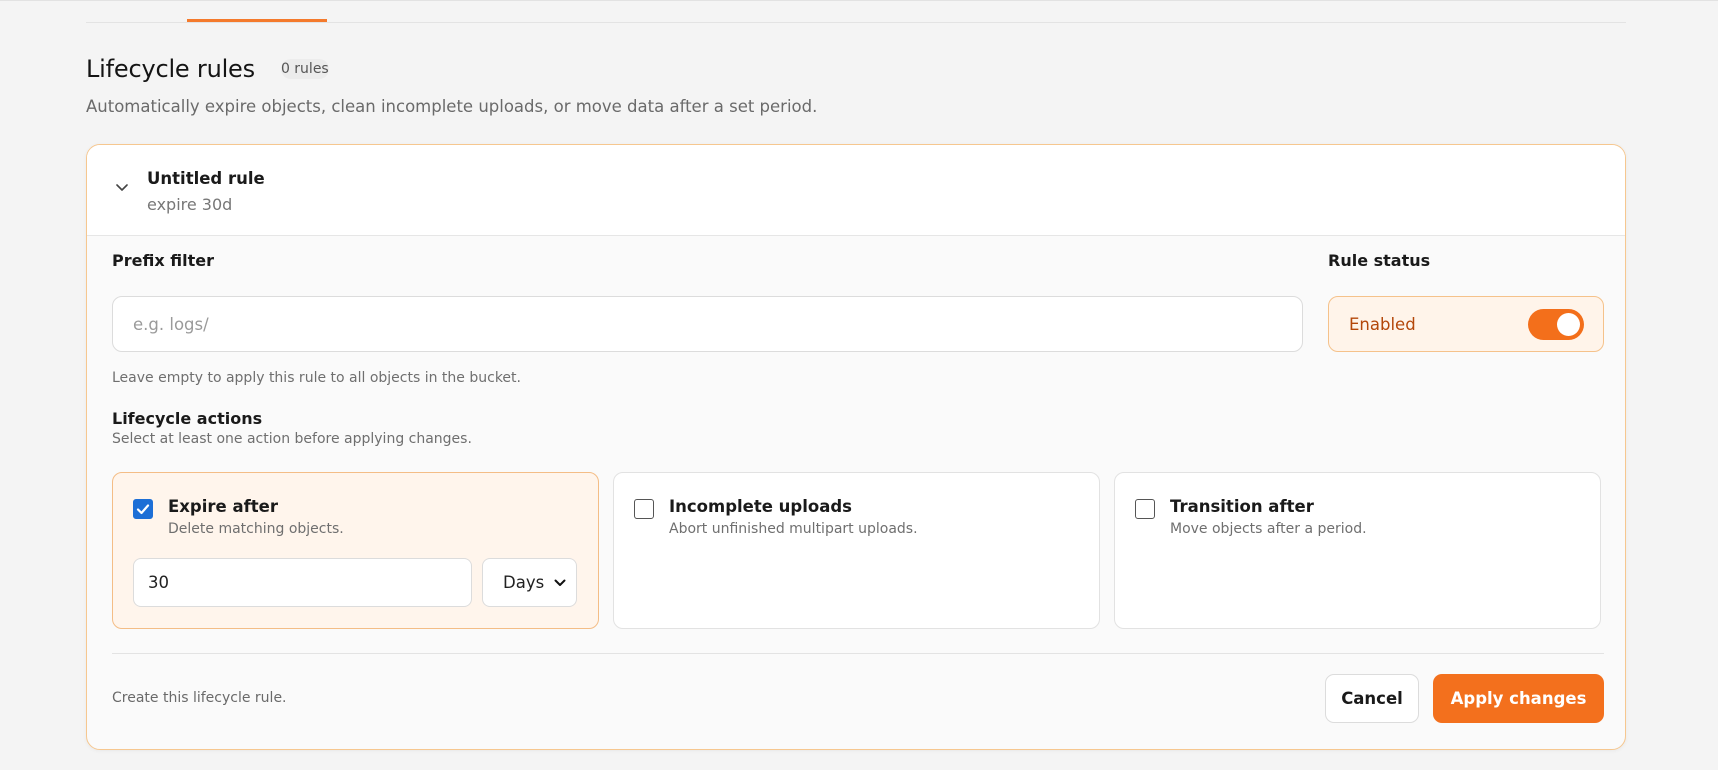 The height and width of the screenshot is (774, 1718). I want to click on bottom-edge, so click(859, 772).